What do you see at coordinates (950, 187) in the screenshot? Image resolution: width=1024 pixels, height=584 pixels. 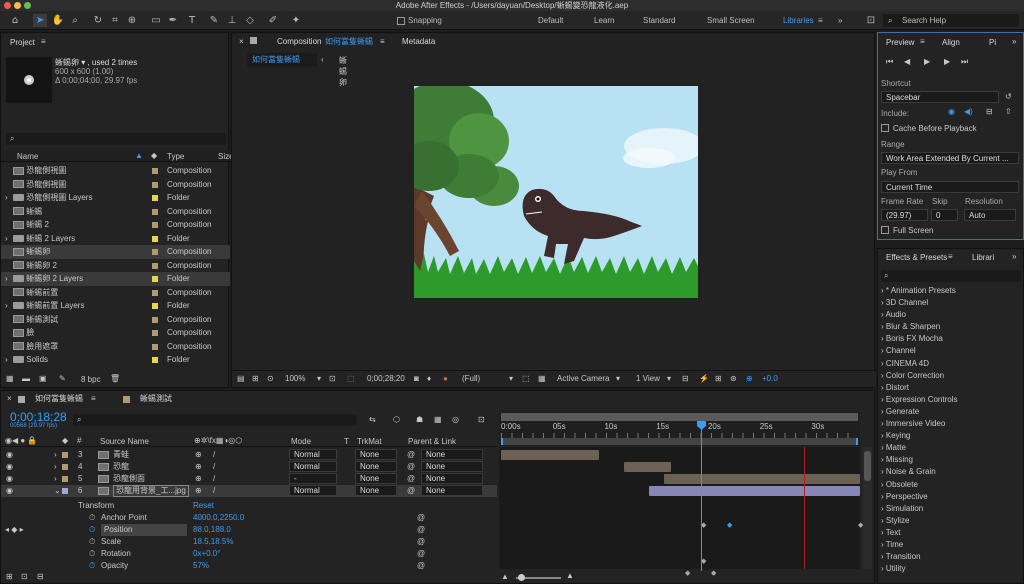 I see `play-from-dropdown: Current Time` at bounding box center [950, 187].